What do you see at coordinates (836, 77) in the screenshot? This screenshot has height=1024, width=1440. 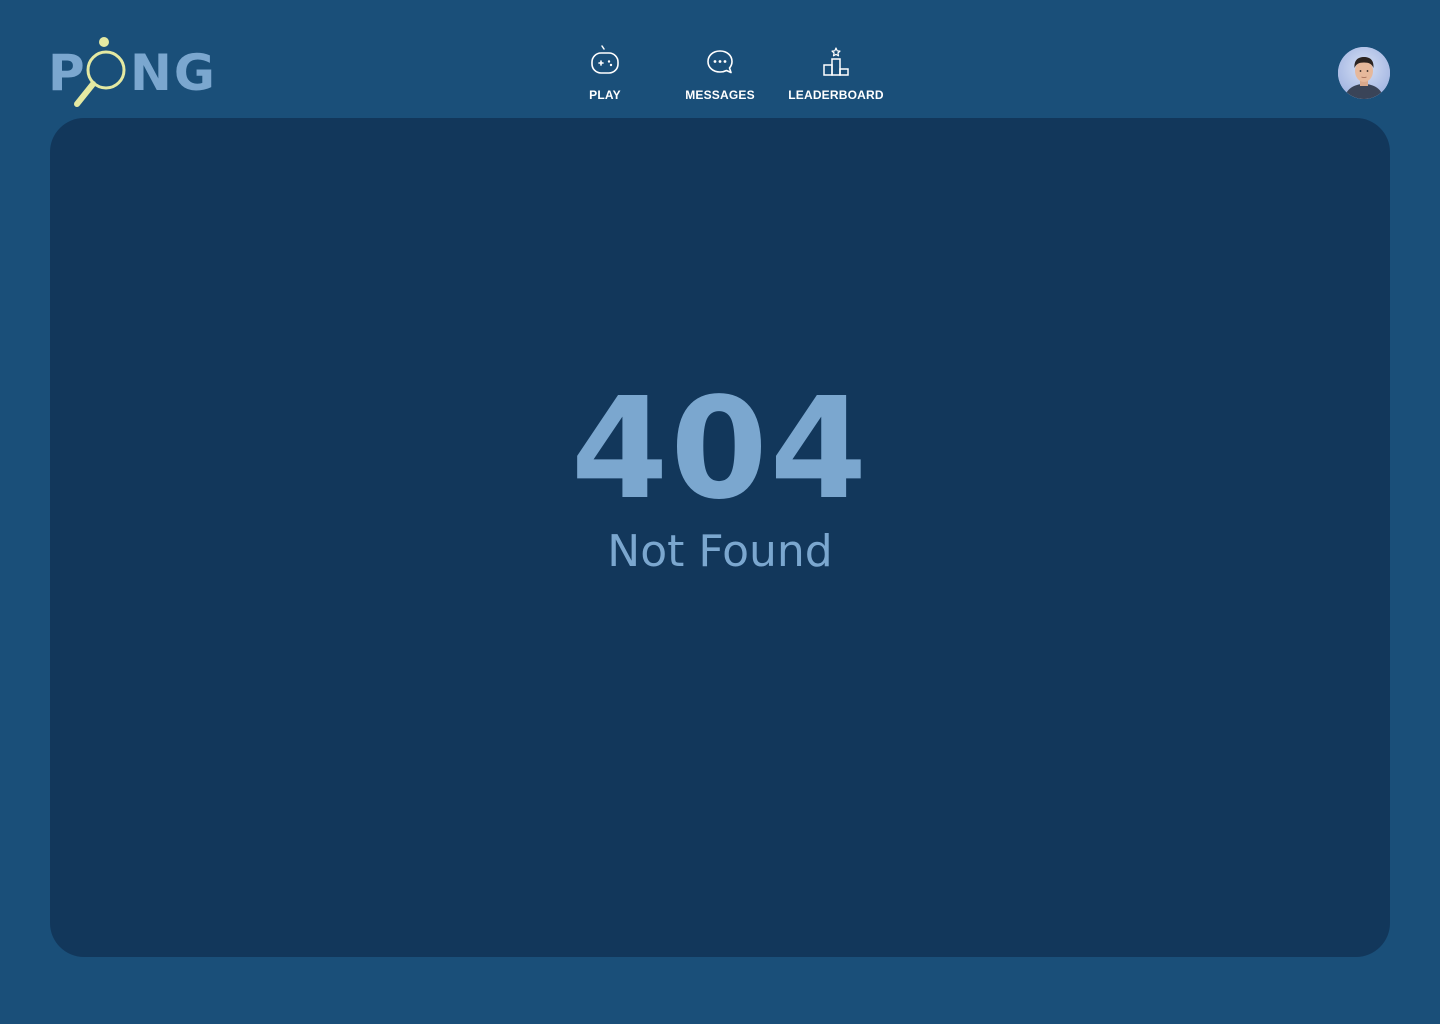 I see `nav-item-leaderboard: LEADERBOARD` at bounding box center [836, 77].